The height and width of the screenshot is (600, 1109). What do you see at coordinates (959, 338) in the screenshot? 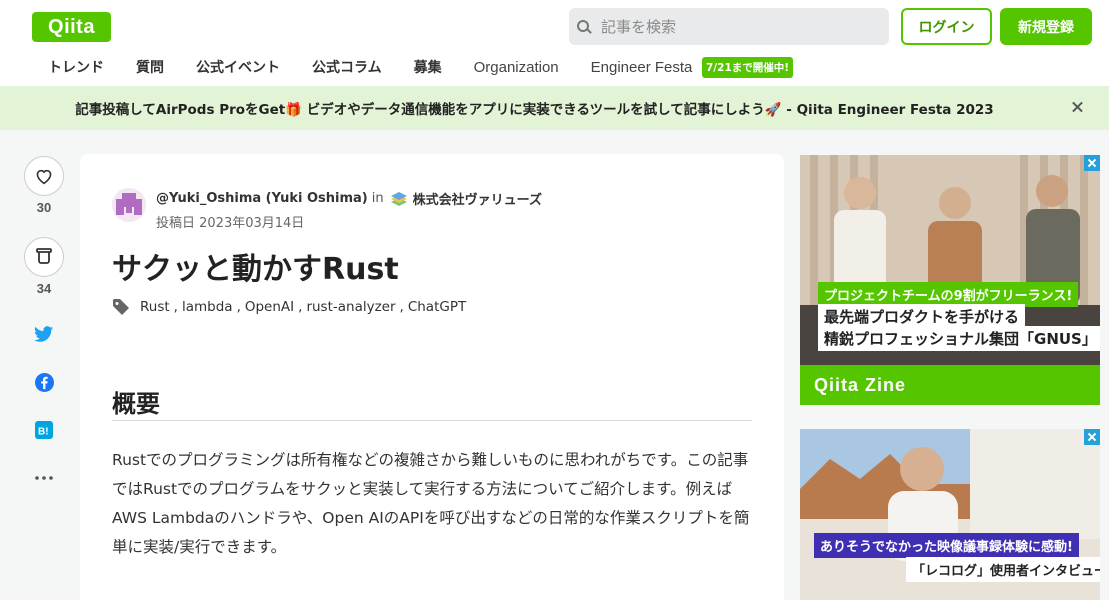
I see `ad1-subline-2: 精鋭プロフェッショナル集団「GNUS」` at bounding box center [959, 338].